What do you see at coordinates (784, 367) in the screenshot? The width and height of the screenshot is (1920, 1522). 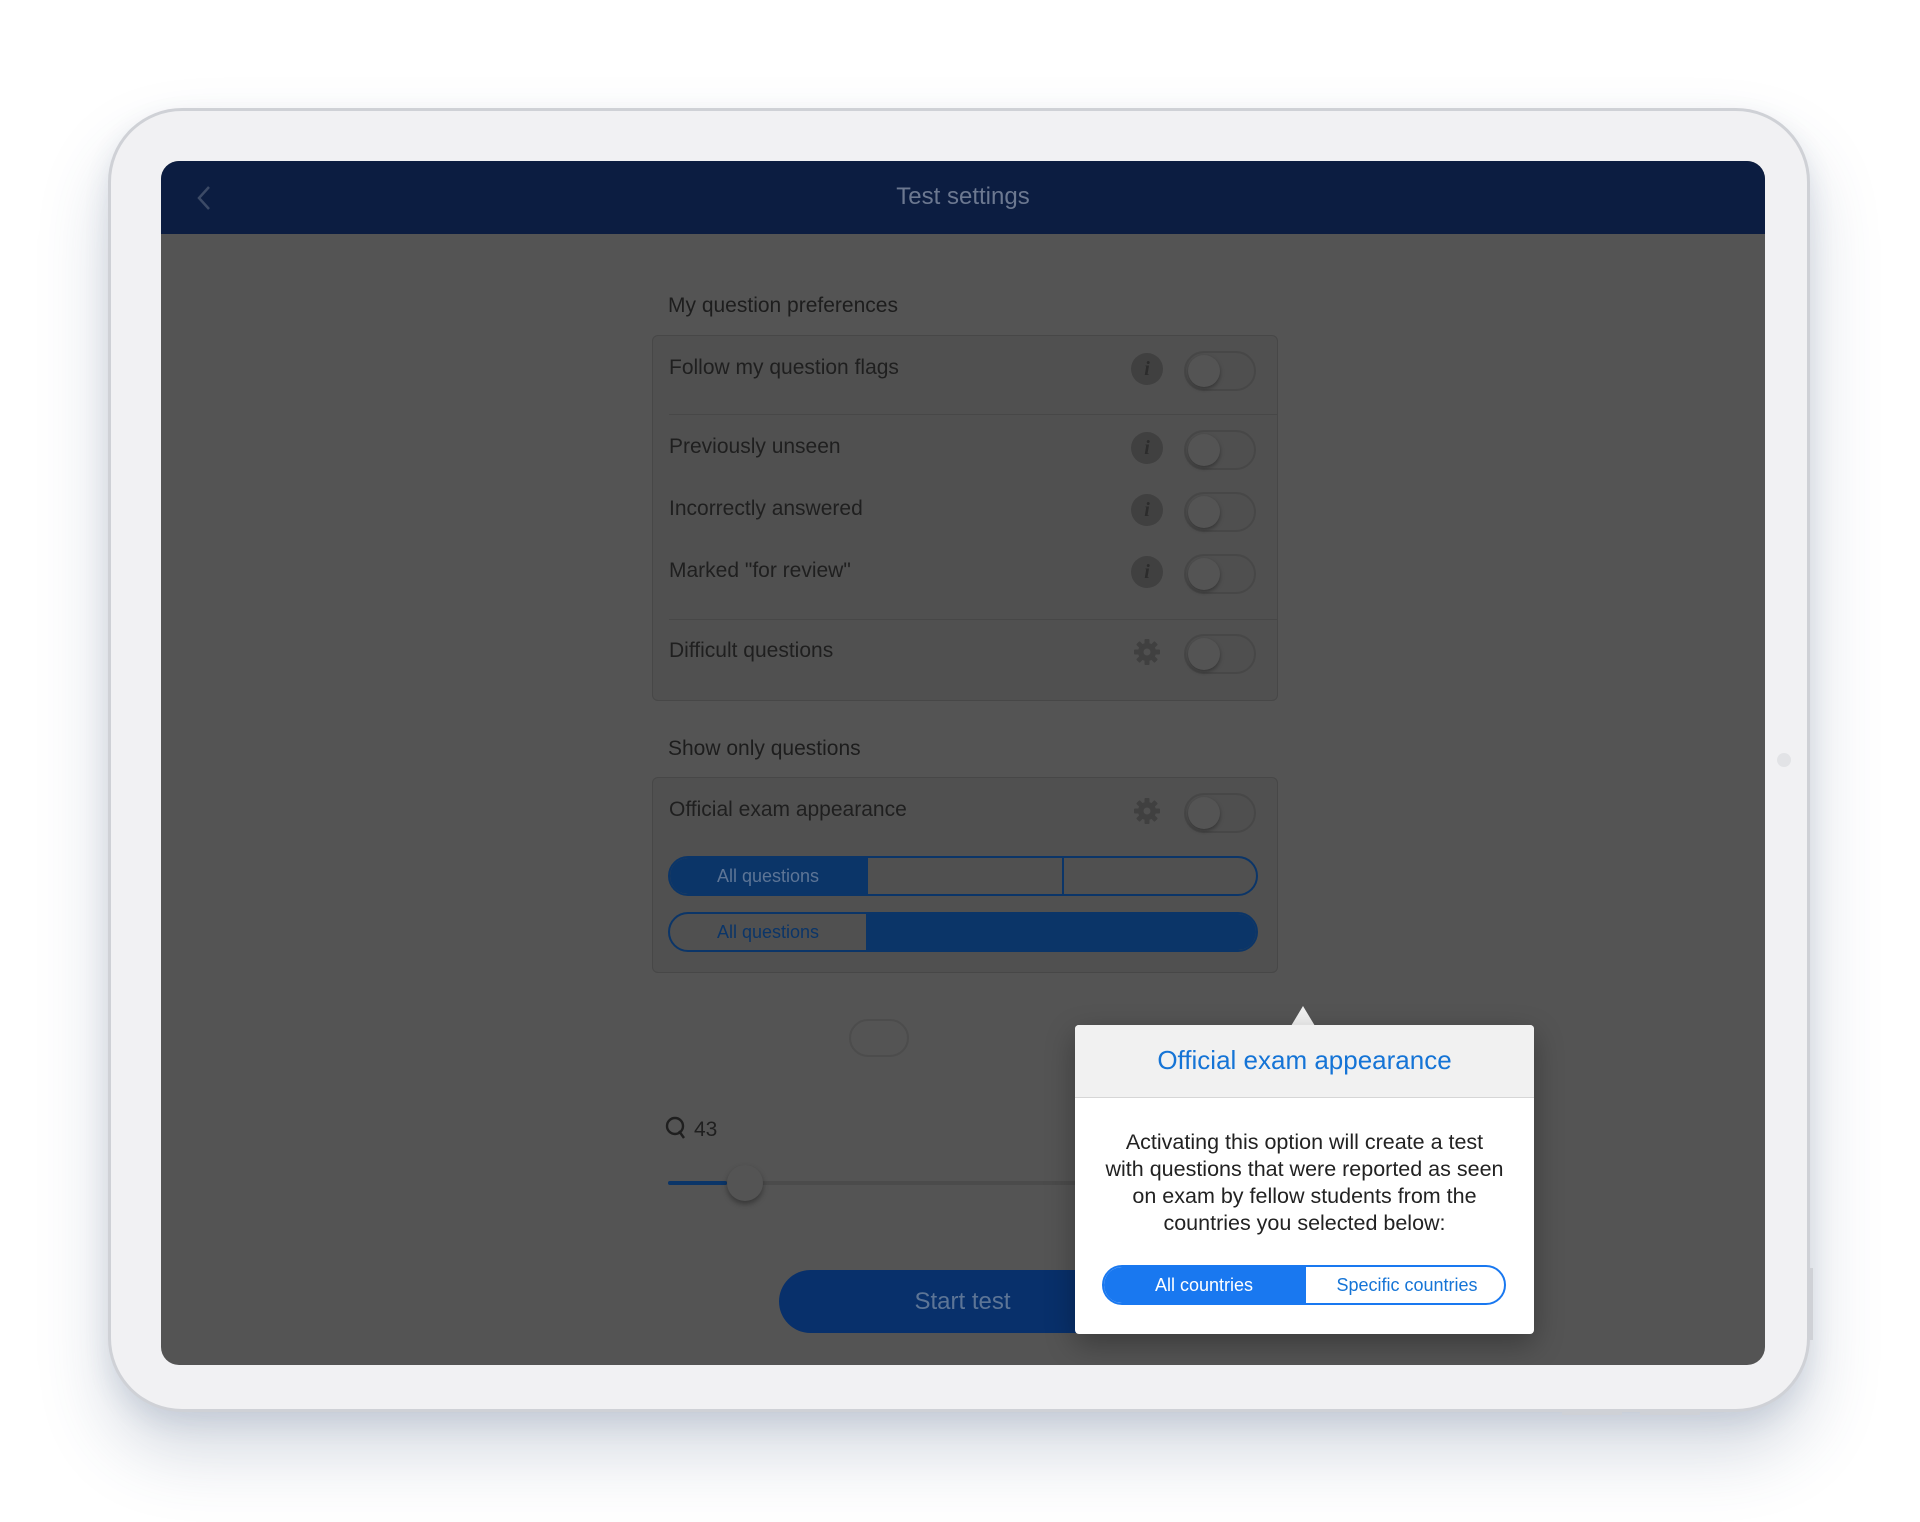 I see `pref-label: Follow my question flags` at bounding box center [784, 367].